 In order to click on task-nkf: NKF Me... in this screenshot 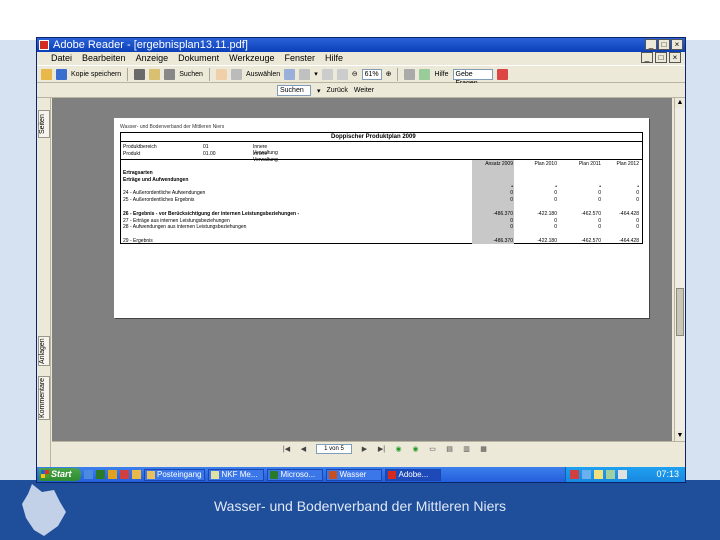, I will do `click(236, 474)`.